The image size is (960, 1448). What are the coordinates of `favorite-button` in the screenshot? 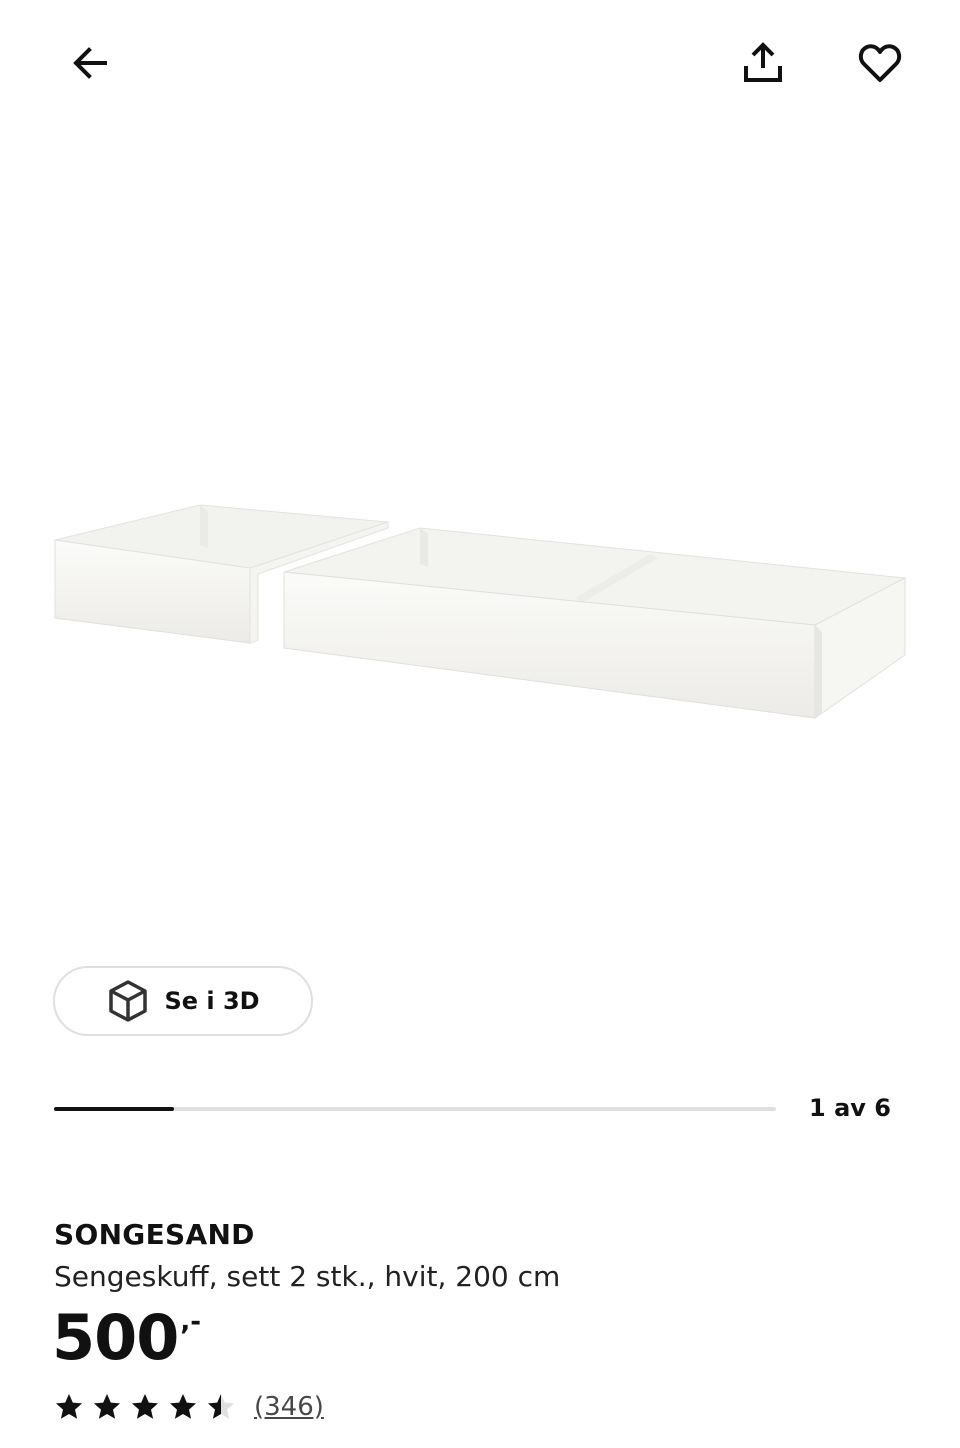 It's located at (880, 63).